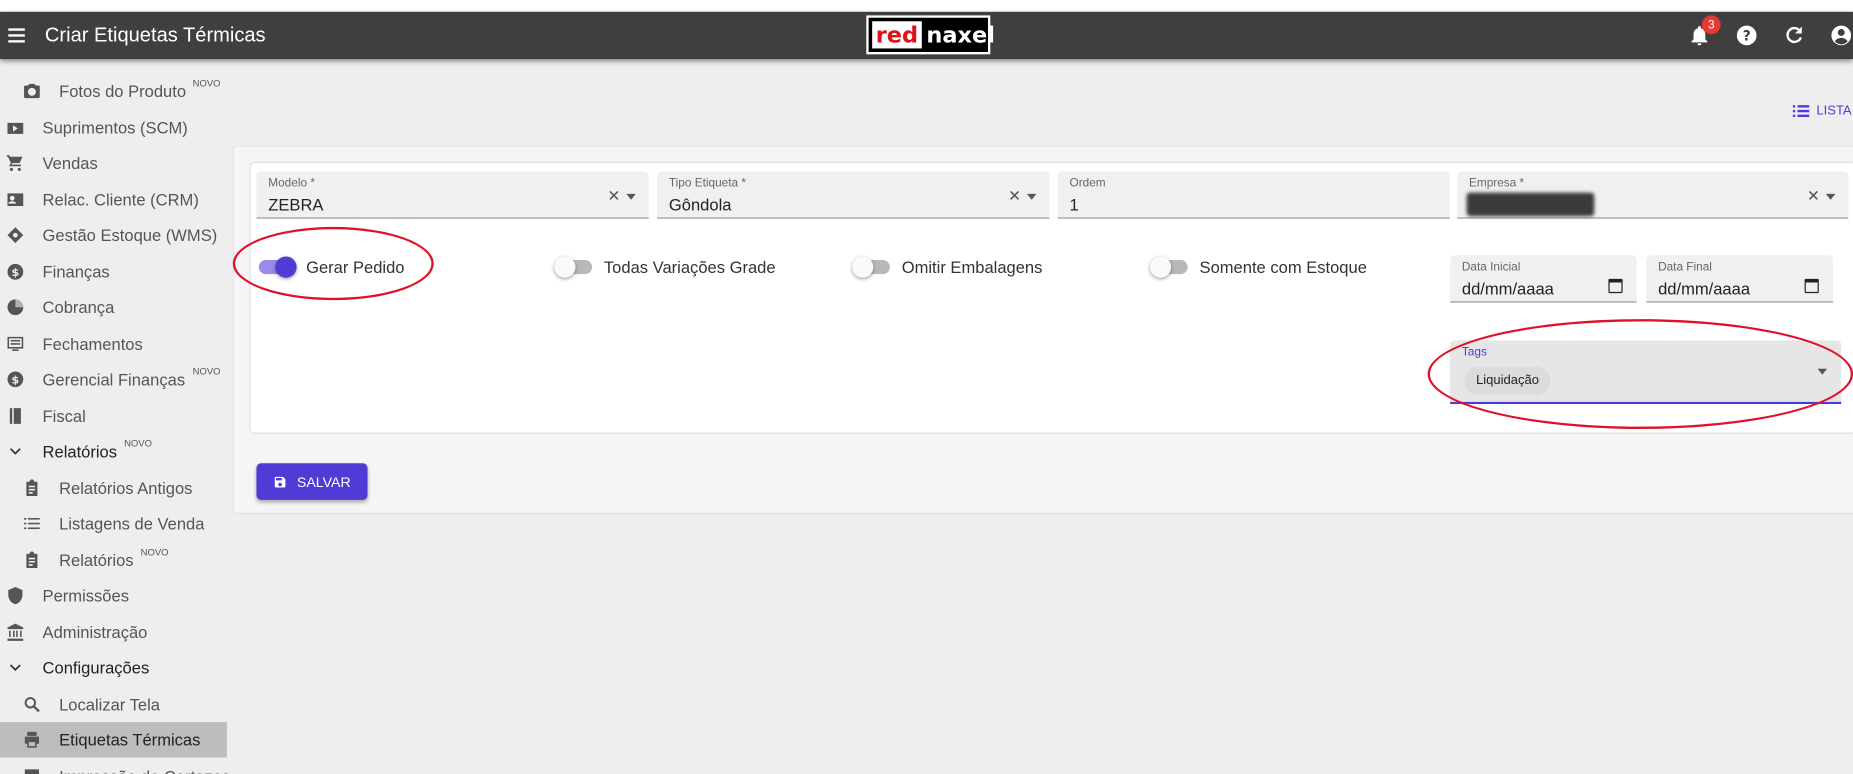 The width and height of the screenshot is (1853, 774). What do you see at coordinates (64, 415) in the screenshot?
I see `sidebar-item-label: Fiscal` at bounding box center [64, 415].